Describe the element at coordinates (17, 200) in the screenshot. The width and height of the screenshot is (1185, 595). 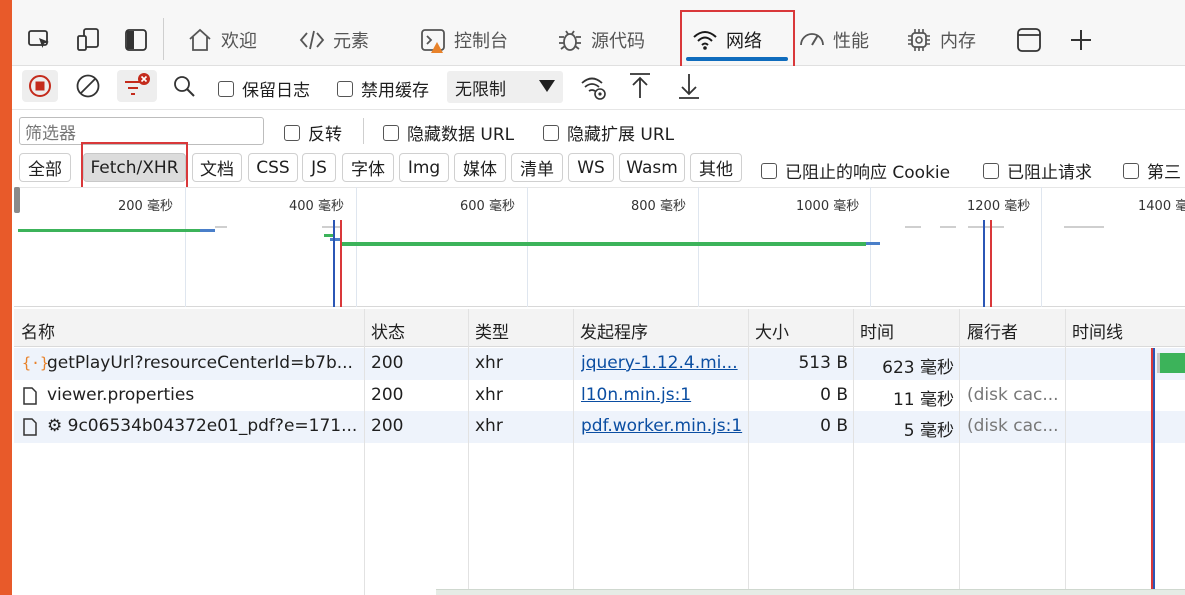
I see `overview-drag-handle` at that location.